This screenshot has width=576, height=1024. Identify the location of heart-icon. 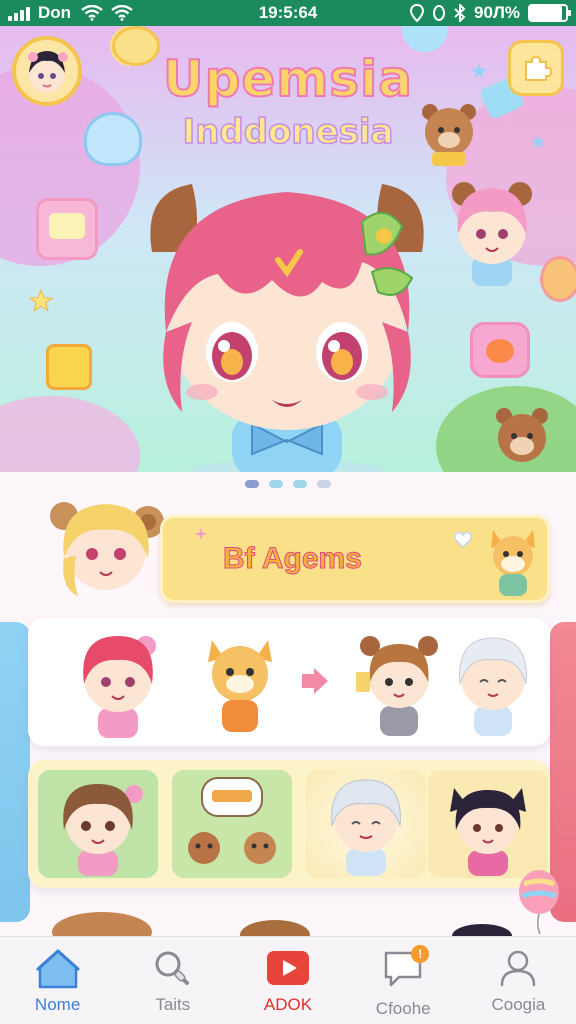
(463, 539).